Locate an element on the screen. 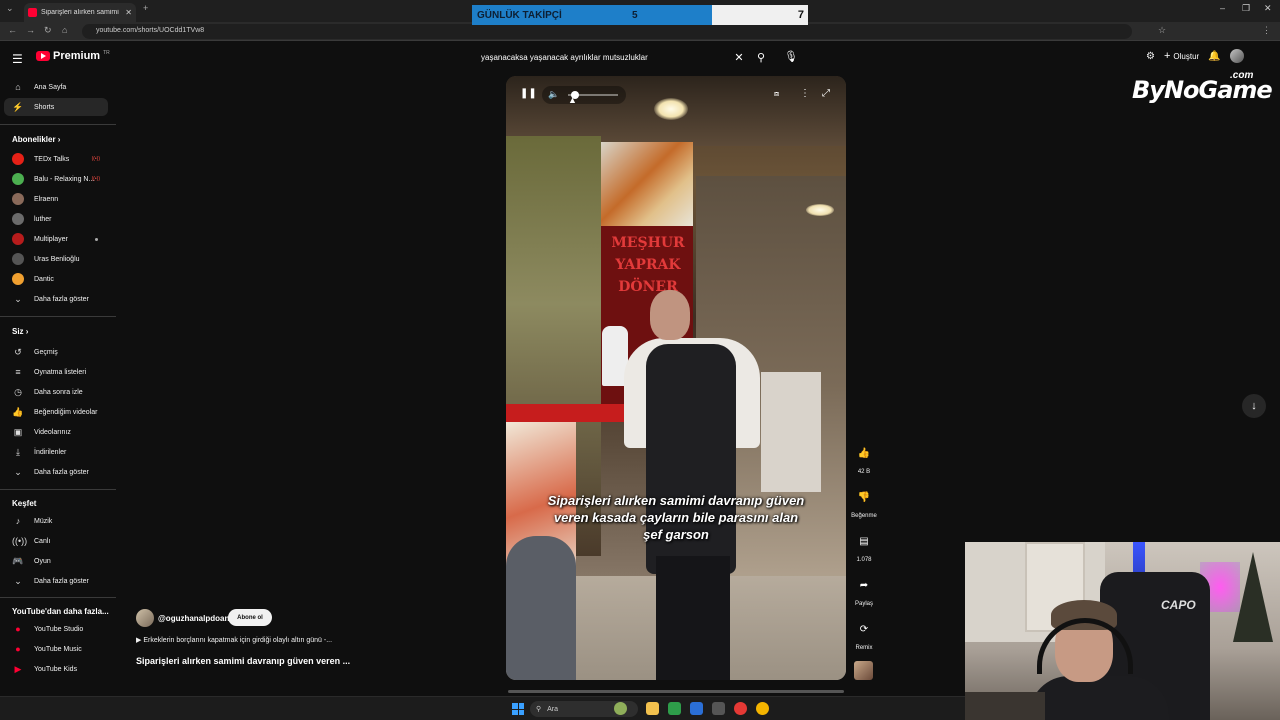 Image resolution: width=1280 pixels, height=720 pixels. url-field: youtube.com/shorts/UOCdd1TVw8 is located at coordinates (607, 31).